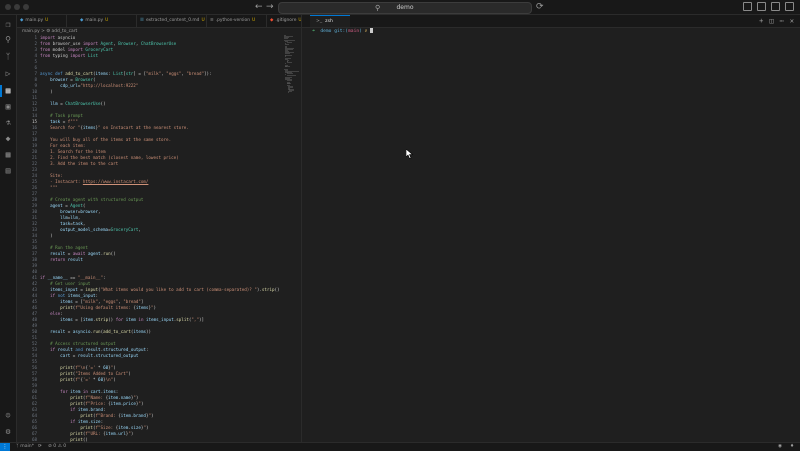 Image resolution: width=800 pixels, height=451 pixels. I want to click on activity-bar: ❐ ⚲ ᛉ ▷ ▦ ▣ ⚗ ◆ ▦ ▤ ☺ ⚙, so click(8, 228).